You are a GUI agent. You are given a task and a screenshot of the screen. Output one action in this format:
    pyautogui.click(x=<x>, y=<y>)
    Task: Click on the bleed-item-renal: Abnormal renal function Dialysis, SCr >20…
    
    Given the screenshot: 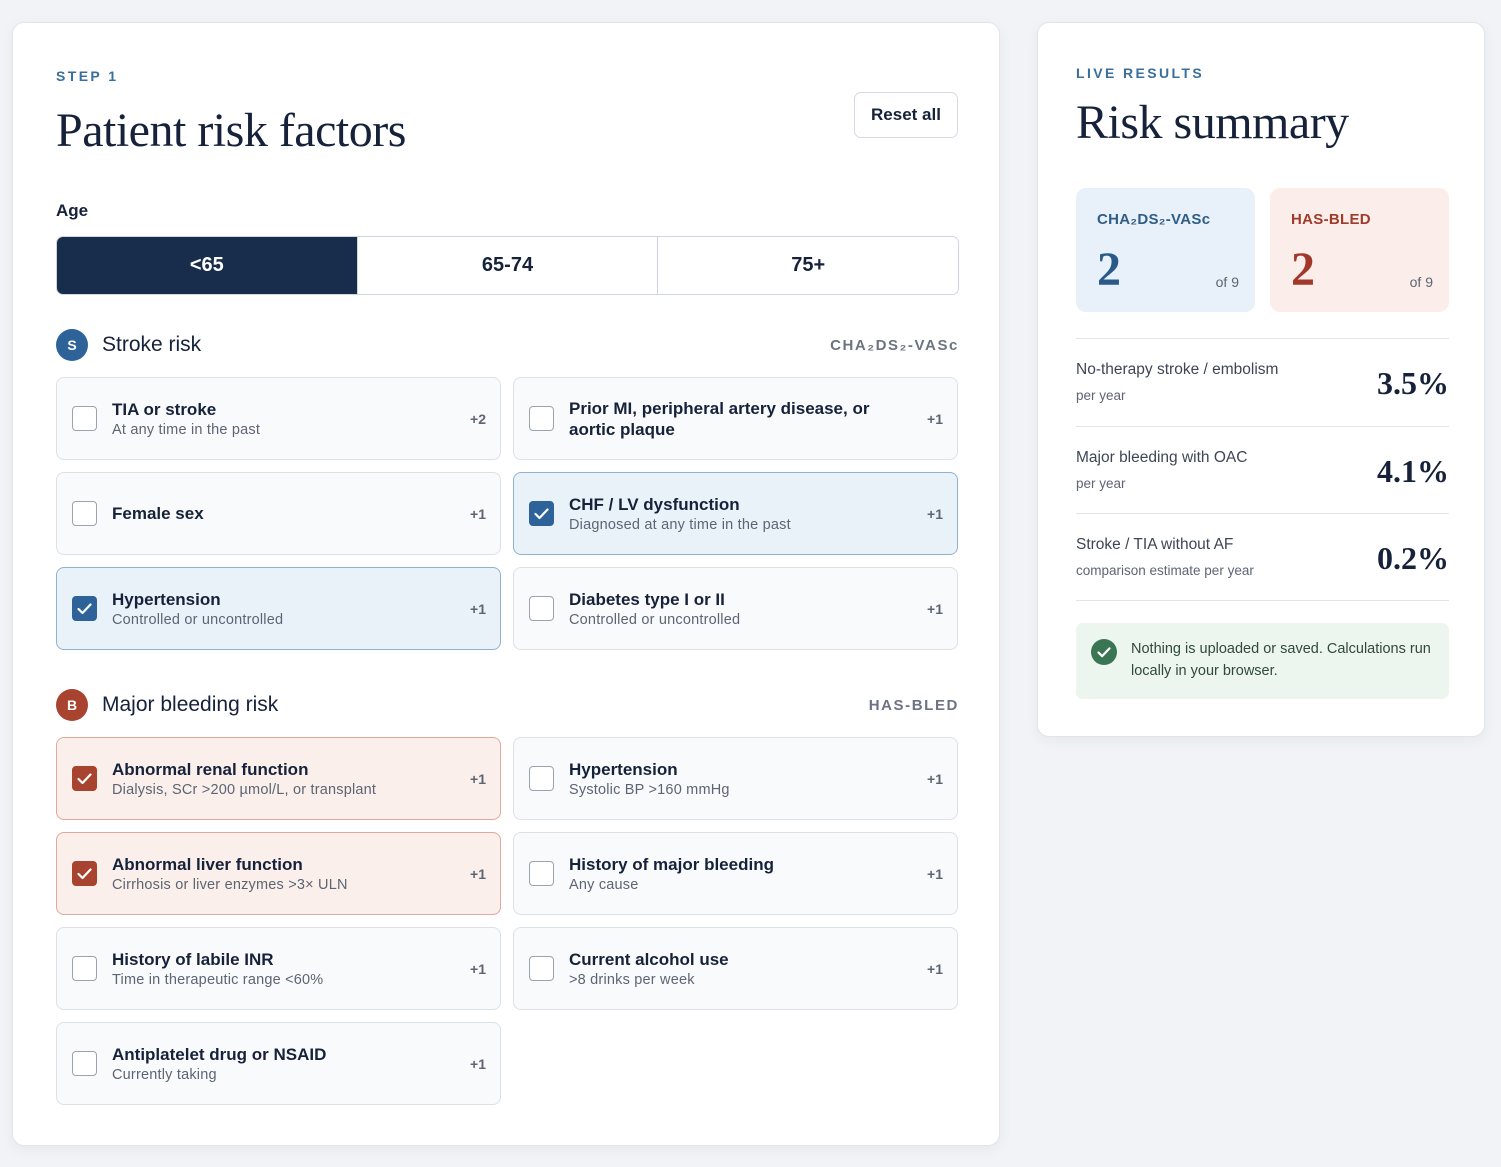 What is the action you would take?
    pyautogui.click(x=278, y=778)
    